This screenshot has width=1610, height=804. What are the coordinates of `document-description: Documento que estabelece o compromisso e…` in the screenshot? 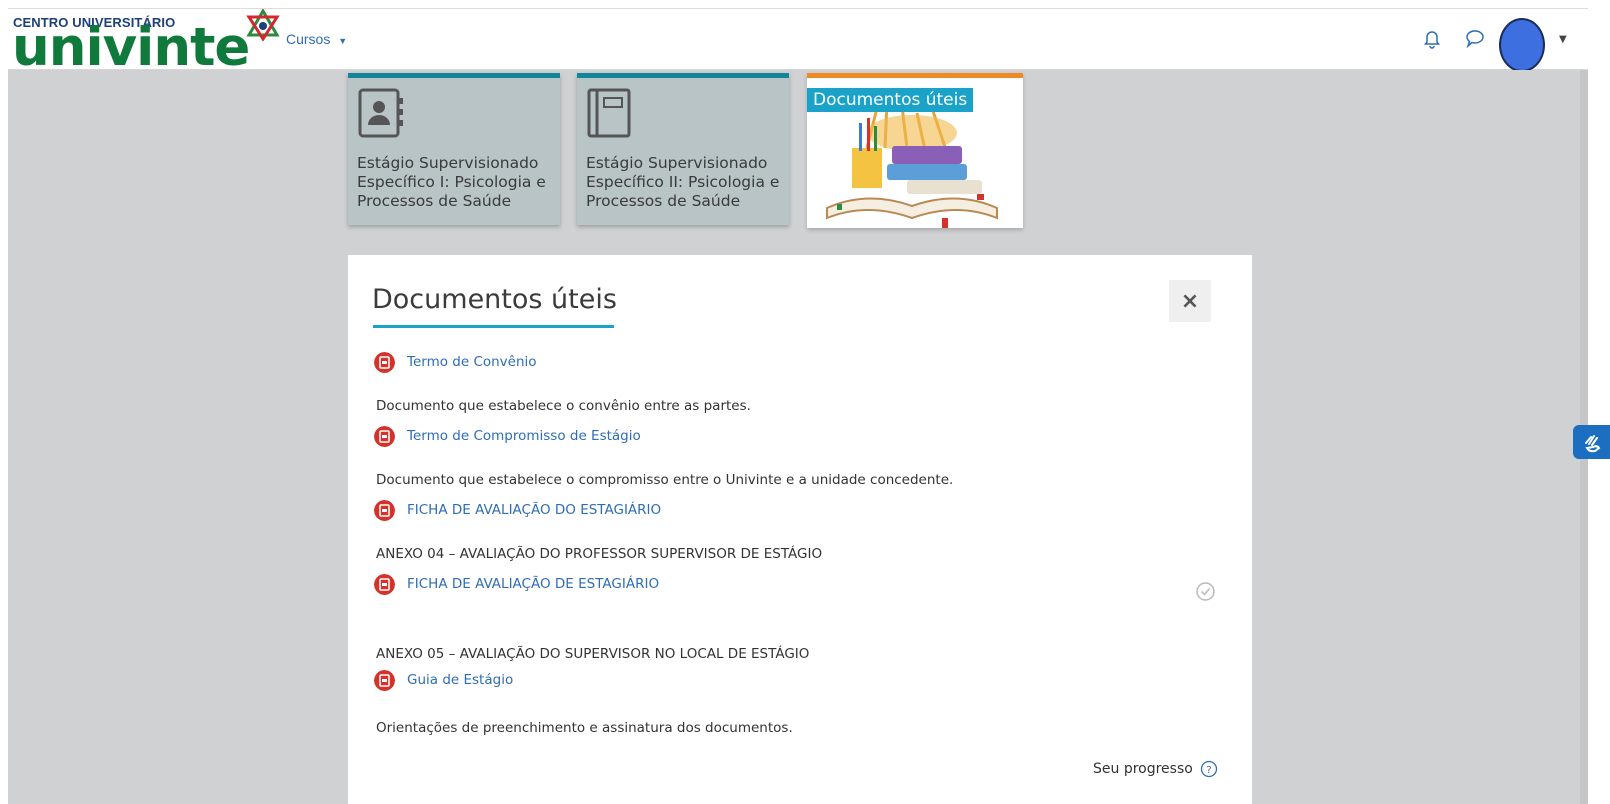 It's located at (665, 480).